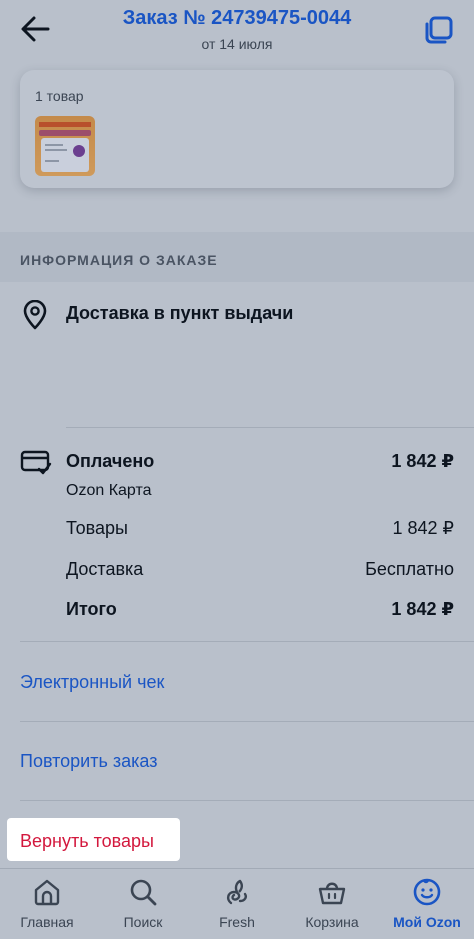  Describe the element at coordinates (47, 892) in the screenshot. I see `home-icon` at that location.